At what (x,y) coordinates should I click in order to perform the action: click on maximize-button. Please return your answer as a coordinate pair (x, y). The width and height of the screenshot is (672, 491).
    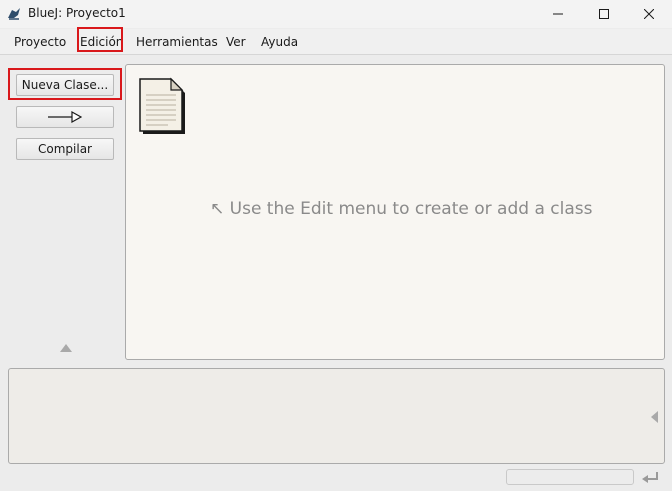
    Looking at the image, I should click on (604, 14).